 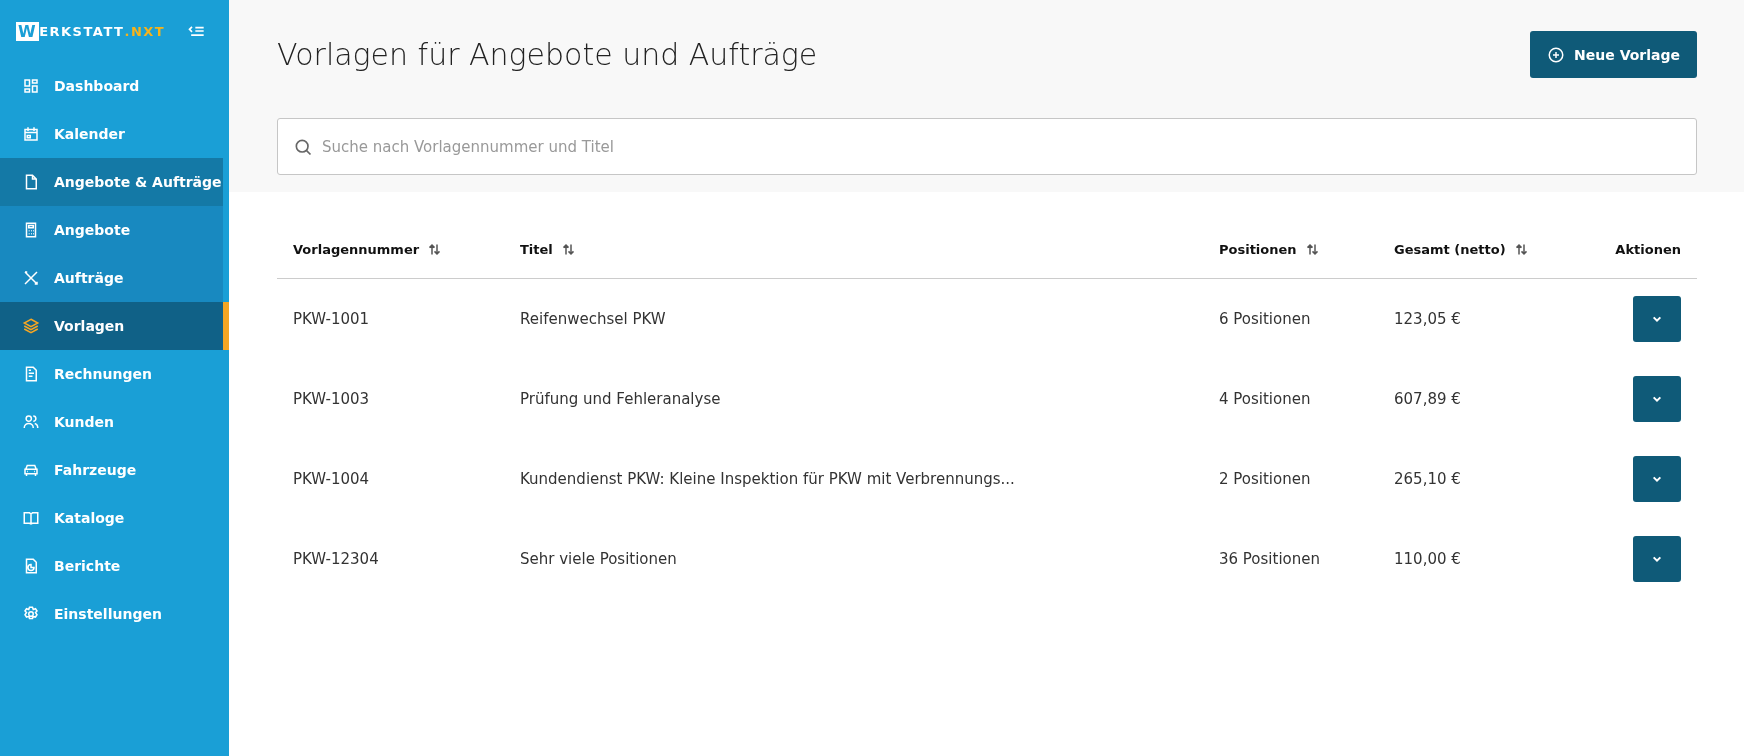 What do you see at coordinates (593, 319) in the screenshot?
I see `table-cell: Reifenwechsel PKW` at bounding box center [593, 319].